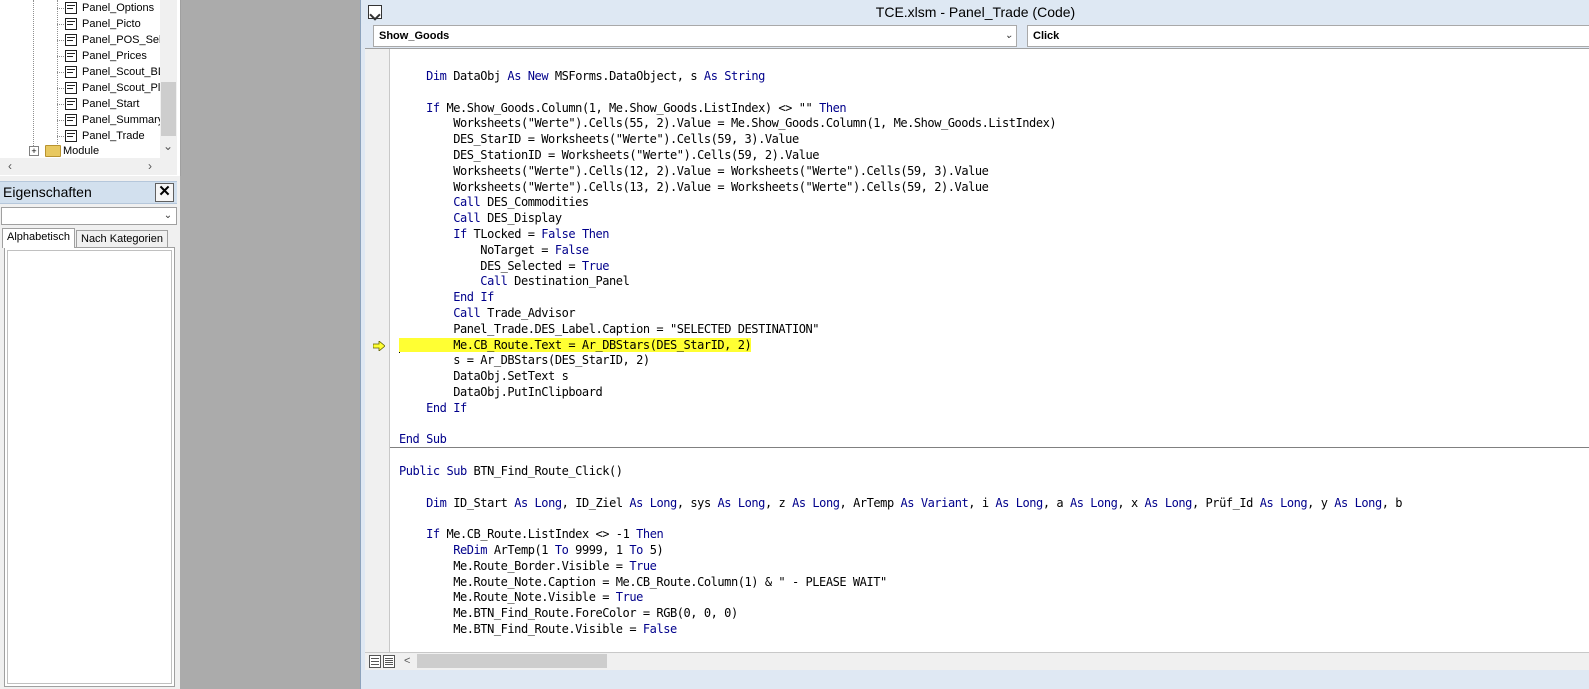 Image resolution: width=1589 pixels, height=689 pixels. What do you see at coordinates (538, 628) in the screenshot?
I see `code-line-text: Me.BTN_Find_Route.Visible = False` at bounding box center [538, 628].